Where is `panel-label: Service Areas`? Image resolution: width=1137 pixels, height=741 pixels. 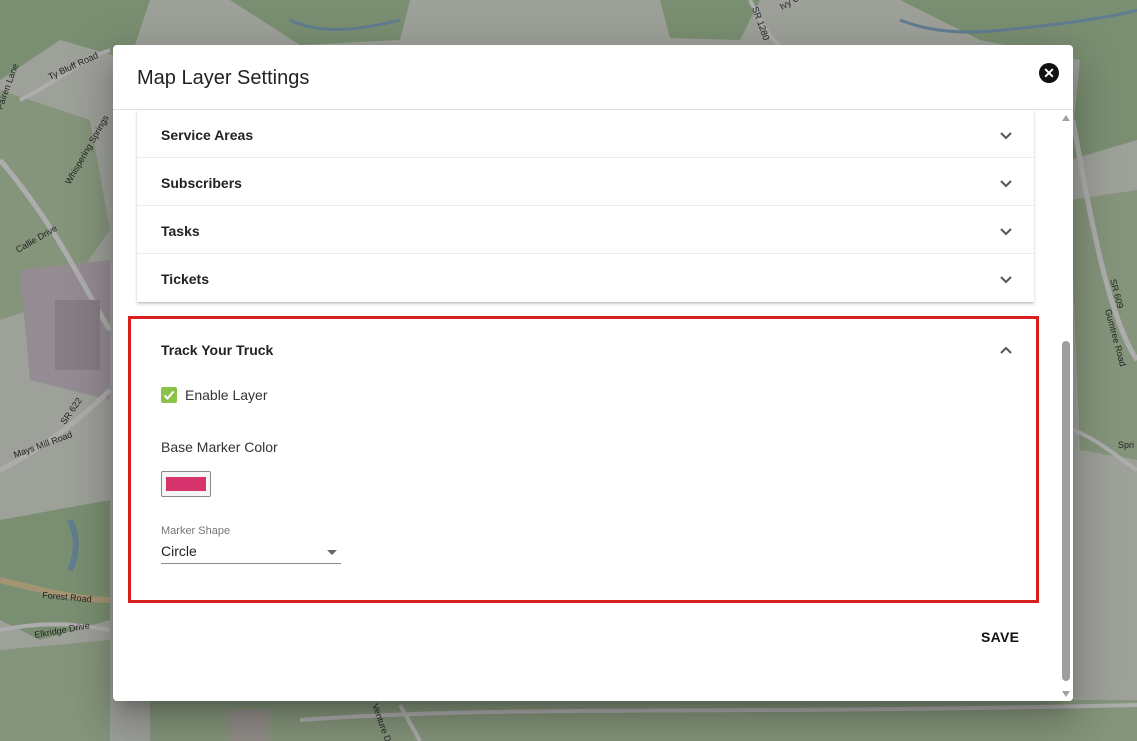 panel-label: Service Areas is located at coordinates (207, 135).